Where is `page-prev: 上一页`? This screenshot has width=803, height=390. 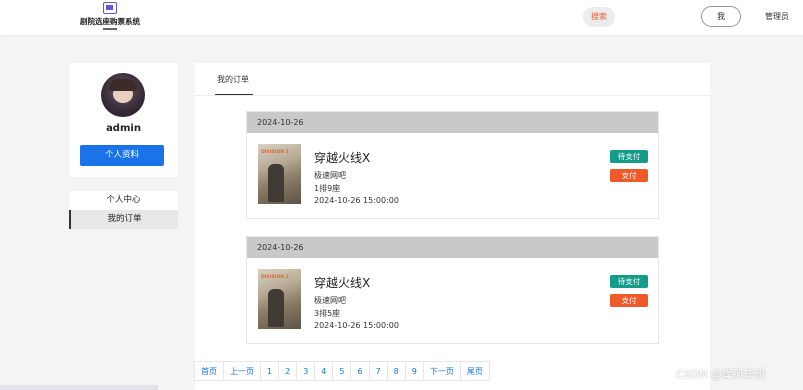
page-prev: 上一页 is located at coordinates (242, 371).